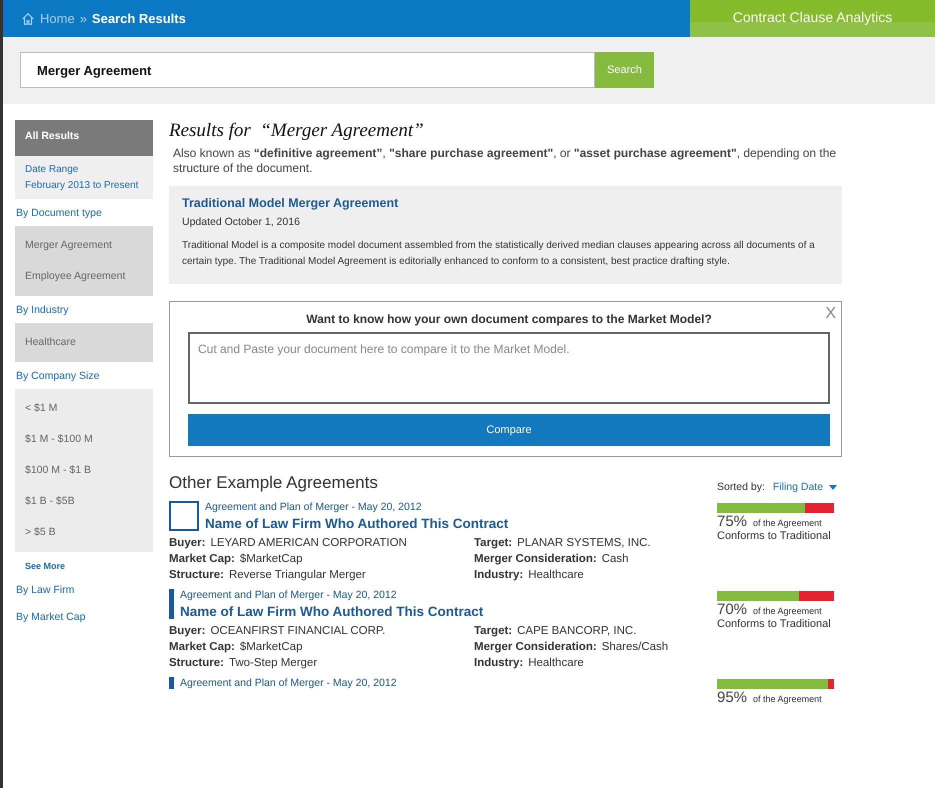  I want to click on field-value: Shares/Cash, so click(635, 647).